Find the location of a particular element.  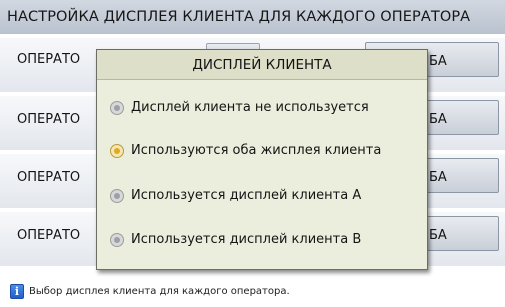

operator-label-1: ОПЕРАТО is located at coordinates (49, 59).